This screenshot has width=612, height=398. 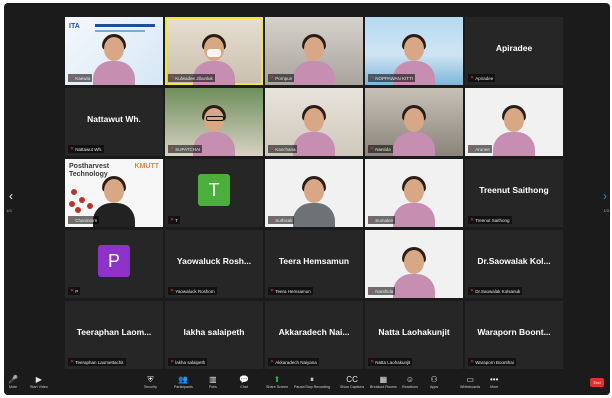 I want to click on participant-name-label: ✕ Yaowaluck Roshom, so click(x=192, y=291).